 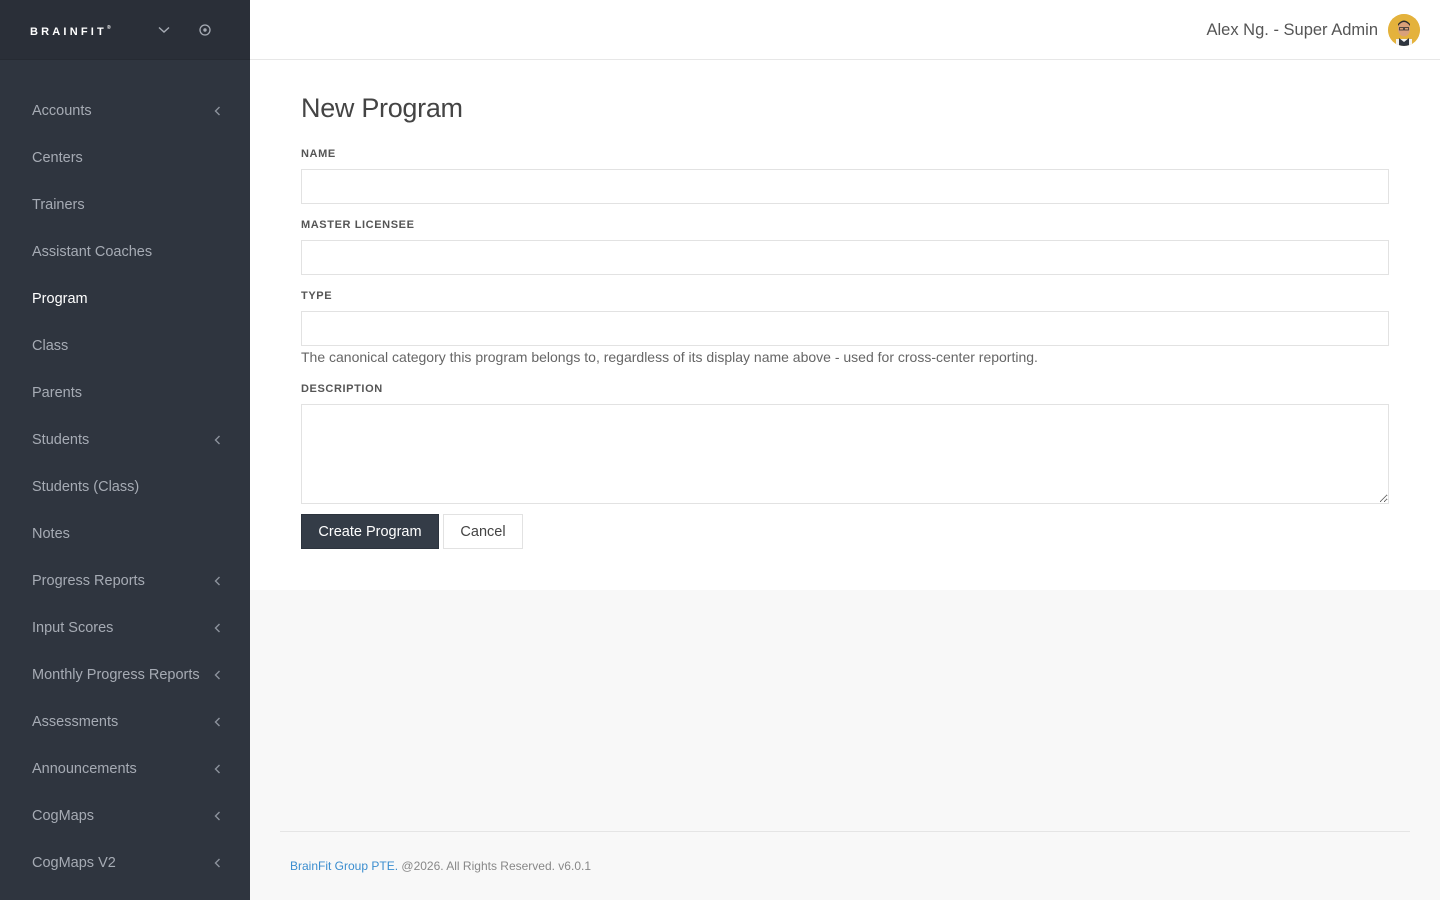 What do you see at coordinates (125, 204) in the screenshot?
I see `sidebar-item-trainers: Trainers` at bounding box center [125, 204].